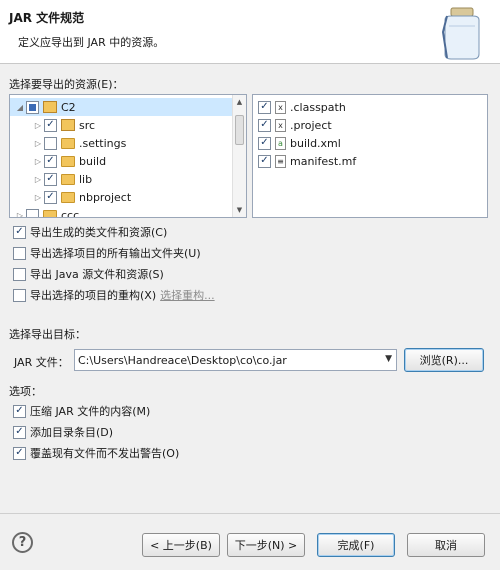 This screenshot has width=500, height=570. What do you see at coordinates (250, 513) in the screenshot?
I see `footer-separator` at bounding box center [250, 513].